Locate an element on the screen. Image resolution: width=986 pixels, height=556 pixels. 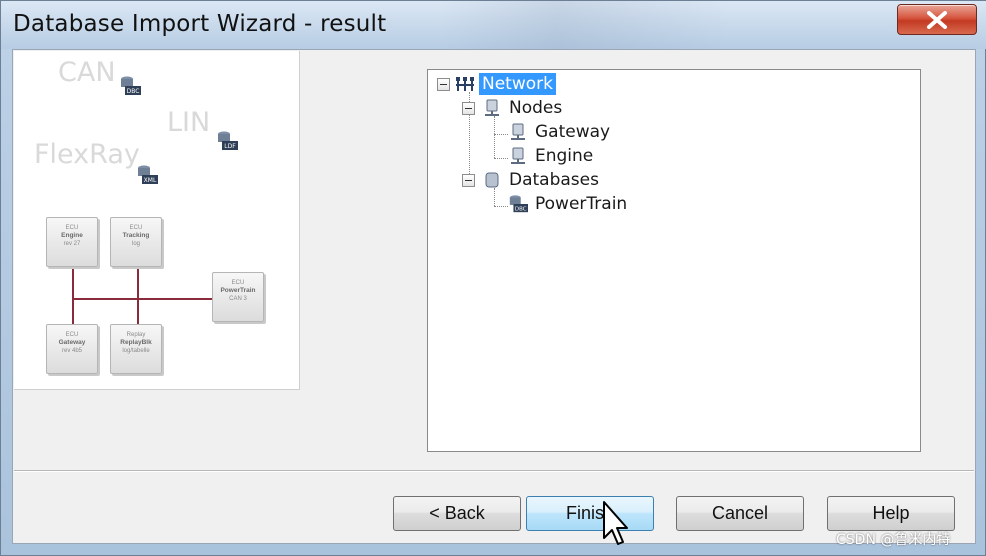
ldf-file-icon: LDF is located at coordinates (228, 140).